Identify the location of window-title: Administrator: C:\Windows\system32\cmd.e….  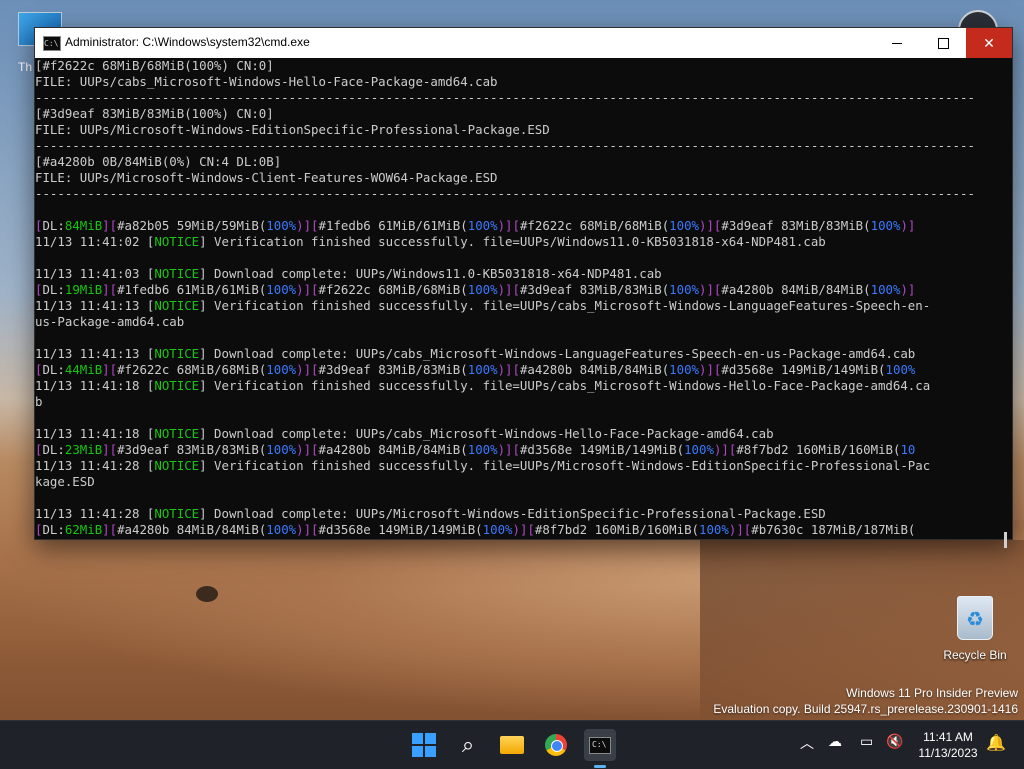
(187, 42).